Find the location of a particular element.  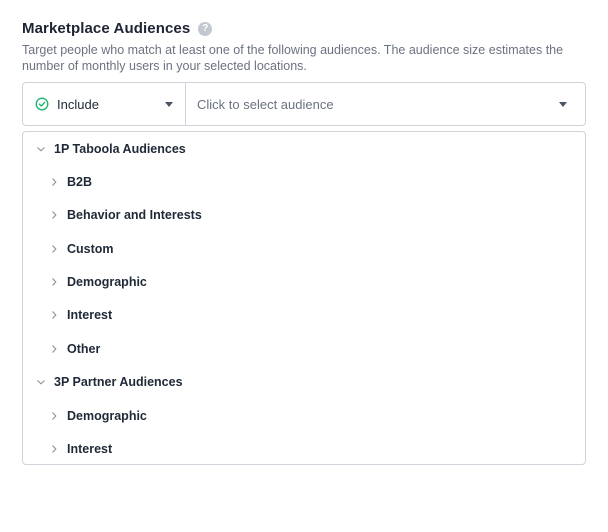

tree-item-b2b: B2B is located at coordinates (57, 182).